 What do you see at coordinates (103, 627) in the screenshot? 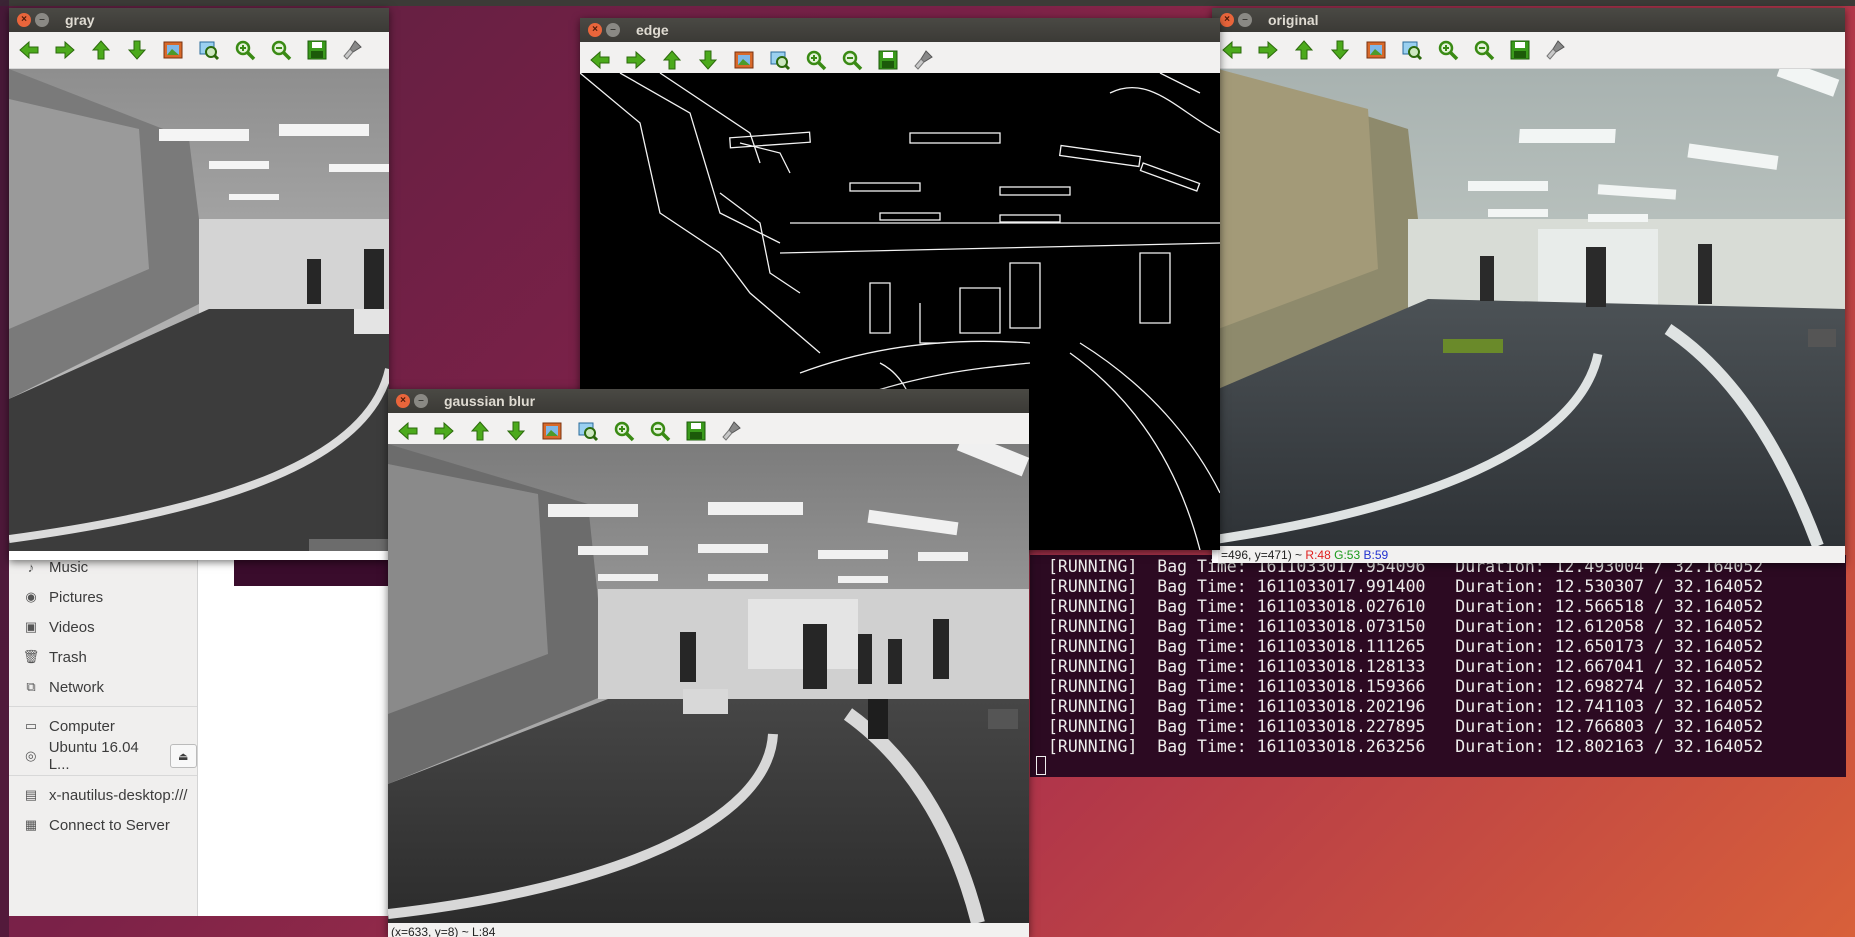
I see `sidebar-item-videos: ▣ Videos` at bounding box center [103, 627].